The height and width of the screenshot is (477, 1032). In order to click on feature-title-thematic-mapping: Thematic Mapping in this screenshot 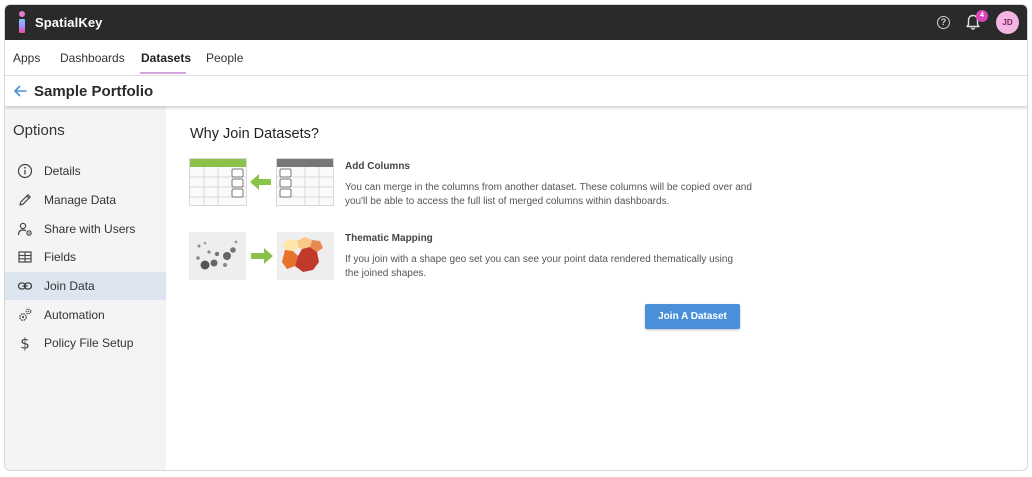, I will do `click(389, 238)`.